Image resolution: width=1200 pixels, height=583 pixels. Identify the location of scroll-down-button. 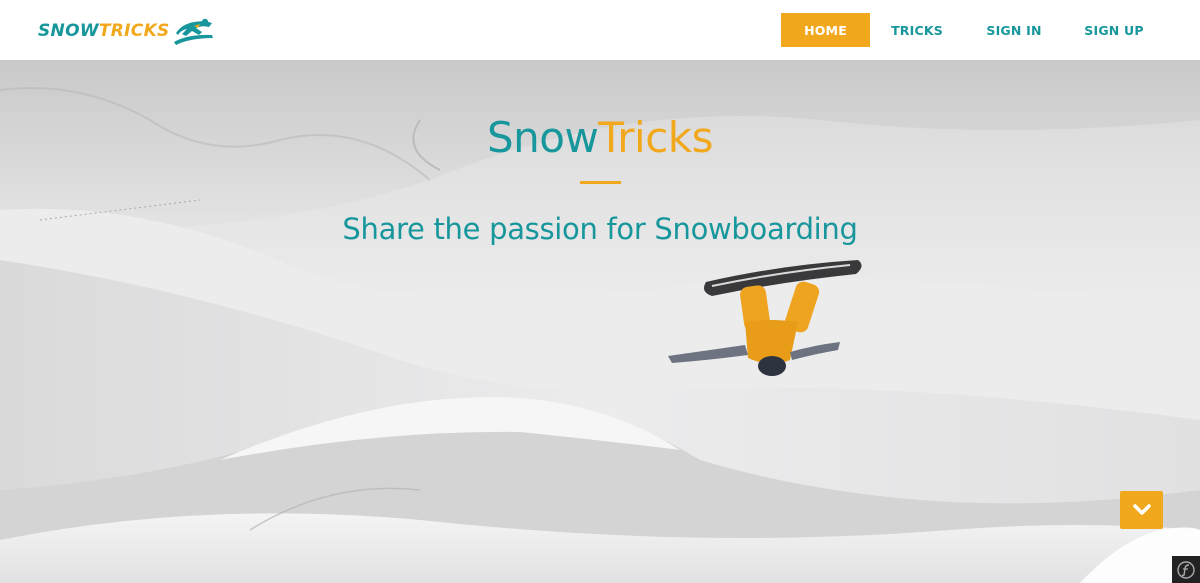
(1141, 510).